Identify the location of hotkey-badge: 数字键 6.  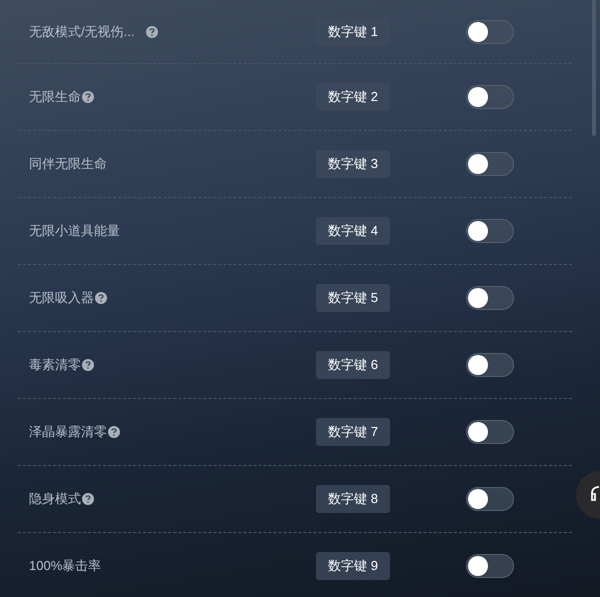
(353, 365).